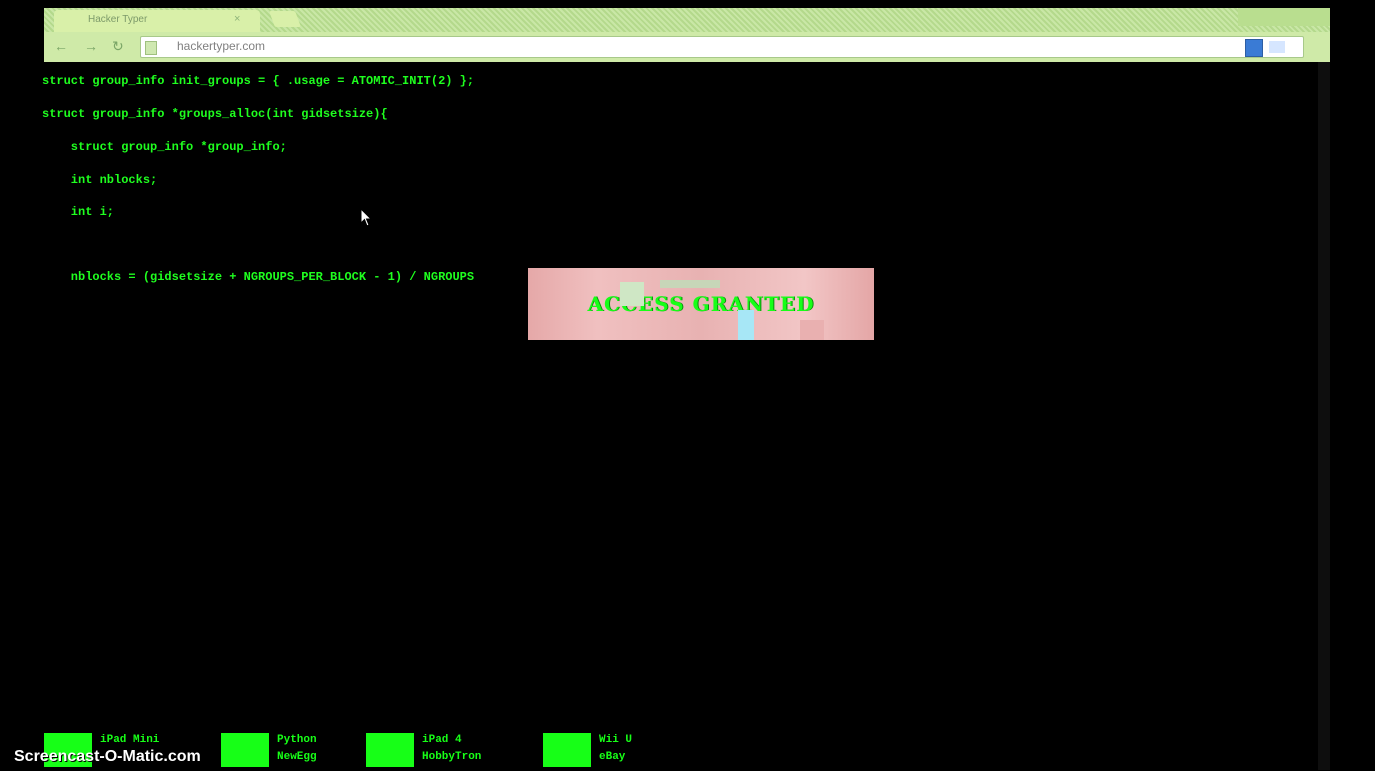 The height and width of the screenshot is (771, 1375). Describe the element at coordinates (285, 19) in the screenshot. I see `new-tab-button` at that location.